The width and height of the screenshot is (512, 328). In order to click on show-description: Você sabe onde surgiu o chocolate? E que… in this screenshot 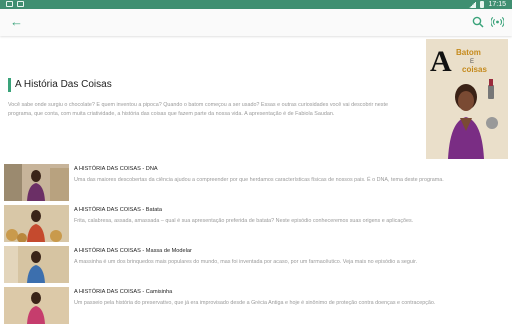, I will do `click(198, 109)`.